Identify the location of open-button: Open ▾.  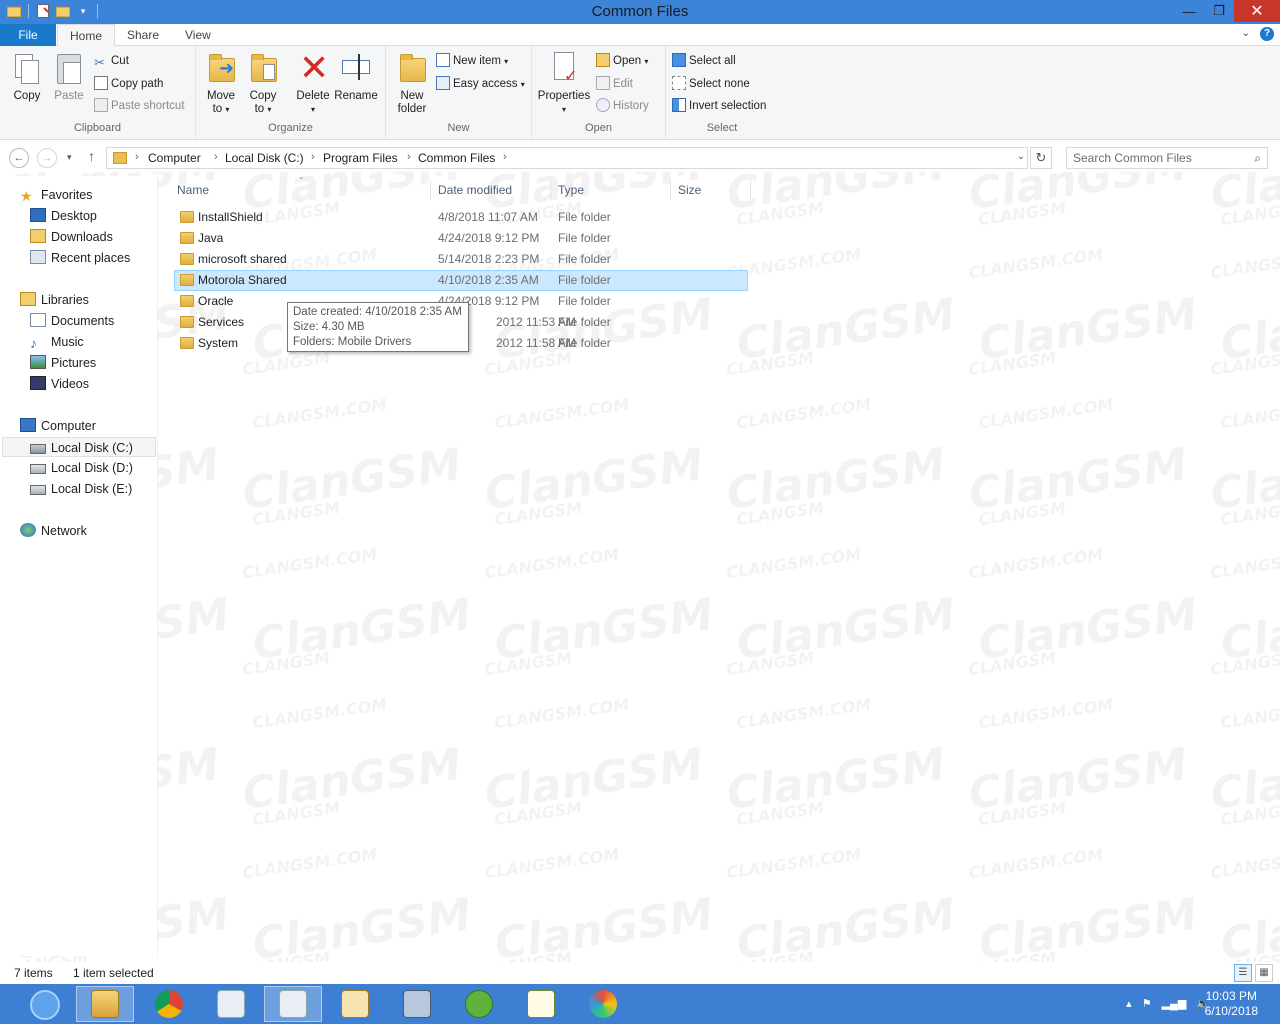
(622, 61).